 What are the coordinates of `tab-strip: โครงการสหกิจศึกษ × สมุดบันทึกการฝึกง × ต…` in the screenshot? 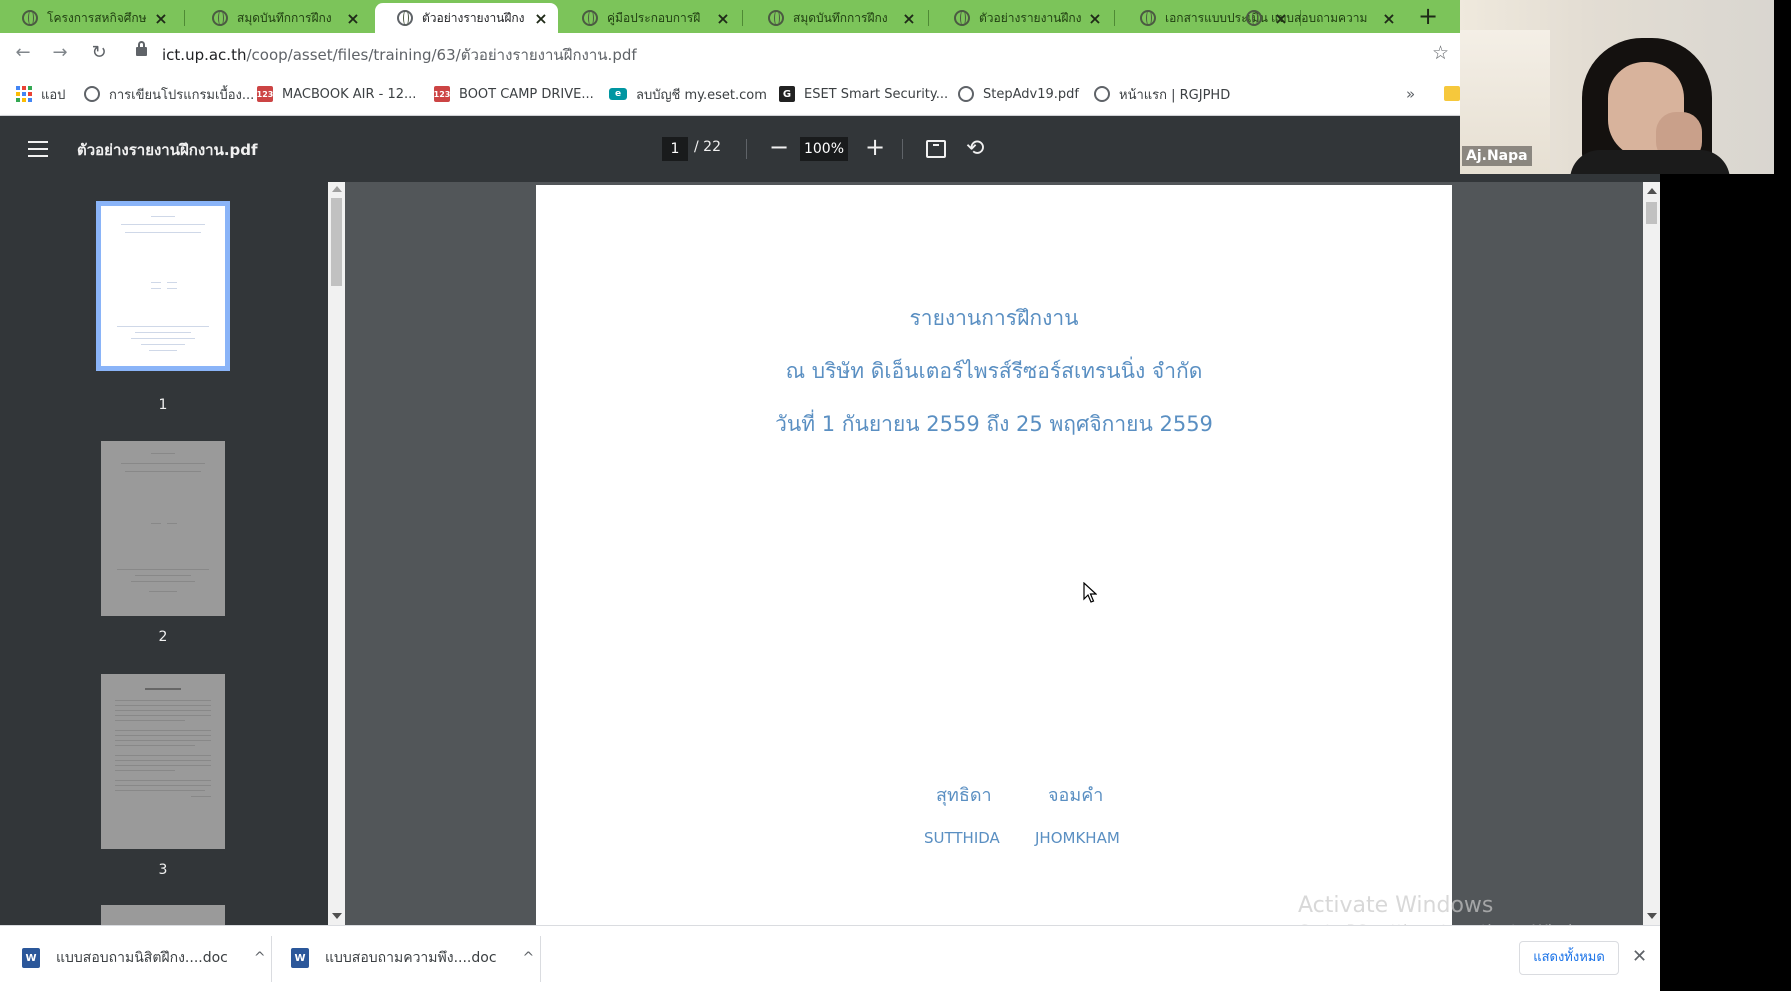 It's located at (730, 16).